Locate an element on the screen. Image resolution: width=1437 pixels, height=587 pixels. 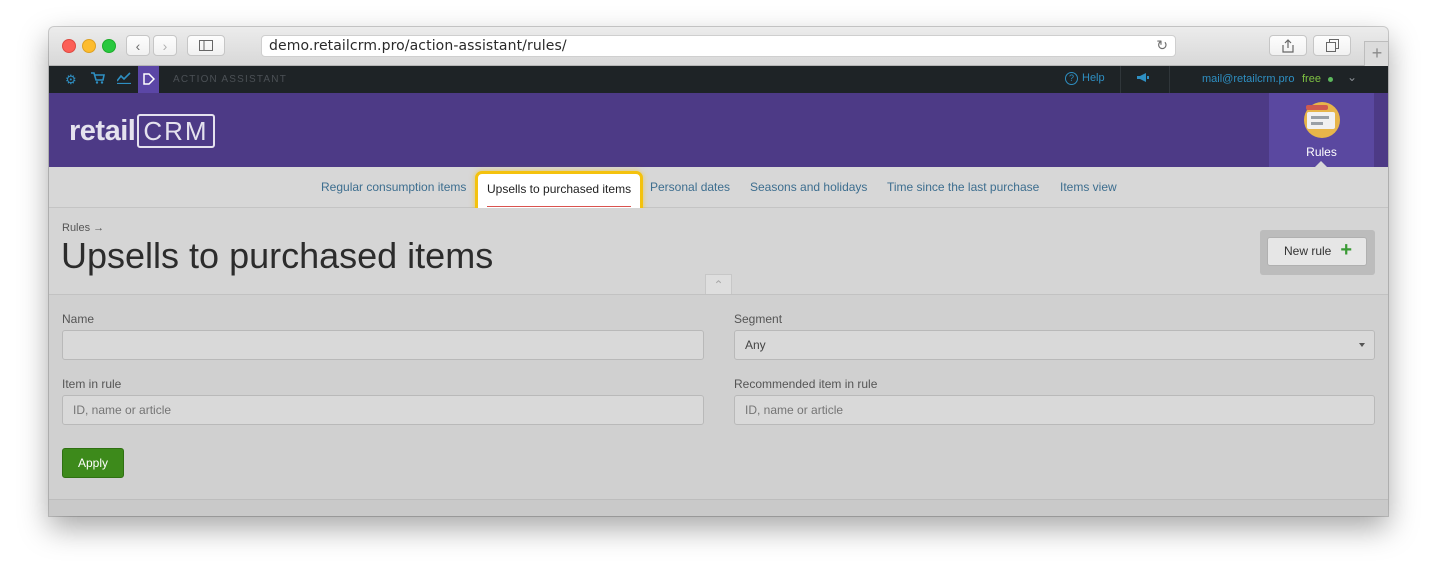
subnav-upsells-label: Upsells to purchased items is located at coordinates (559, 189).